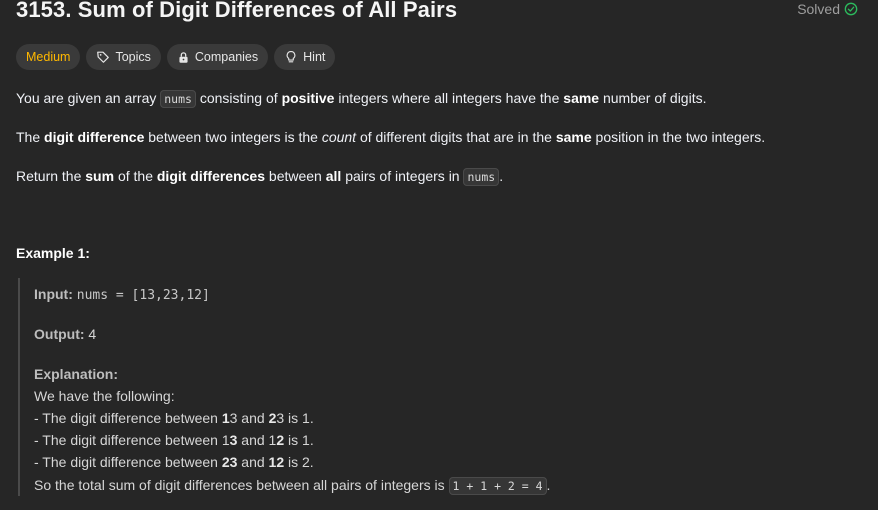 The width and height of the screenshot is (878, 510). What do you see at coordinates (339, 137) in the screenshot?
I see `italic-text: count` at bounding box center [339, 137].